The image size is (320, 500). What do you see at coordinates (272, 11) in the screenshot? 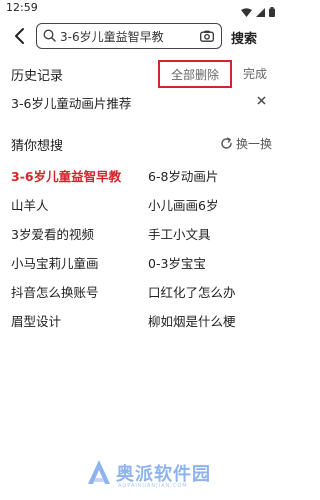
I see `battery-icon` at bounding box center [272, 11].